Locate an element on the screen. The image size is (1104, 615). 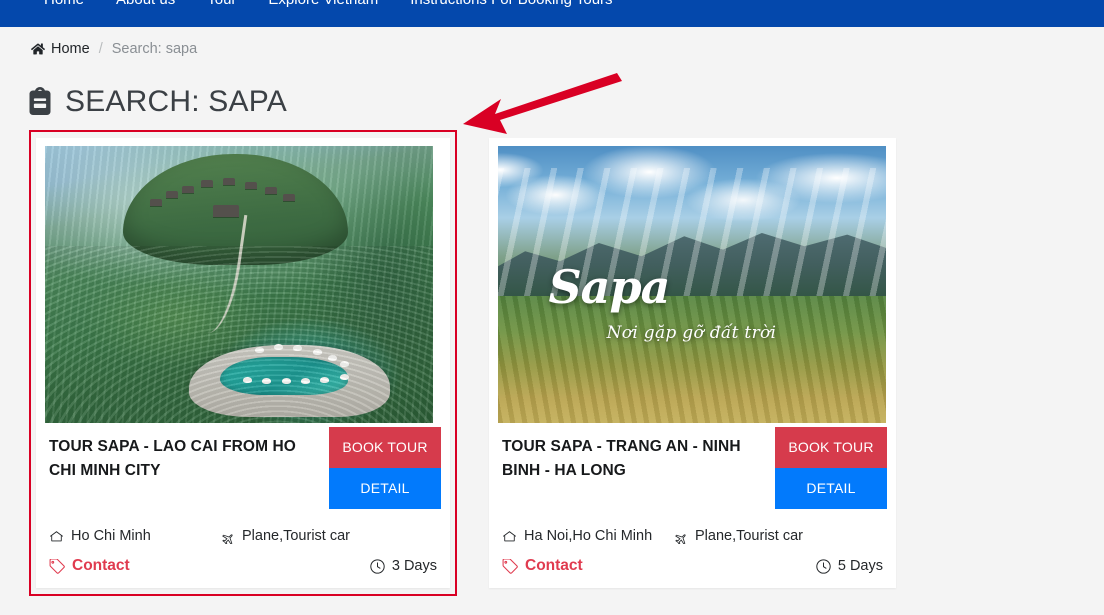
nav-item-tour: Tour is located at coordinates (221, 6).